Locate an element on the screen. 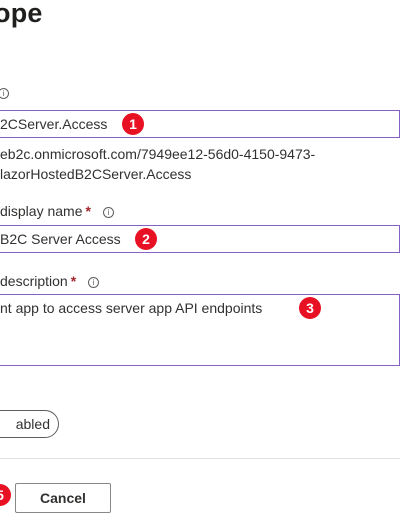  callout-badge-2: 2 is located at coordinates (146, 239).